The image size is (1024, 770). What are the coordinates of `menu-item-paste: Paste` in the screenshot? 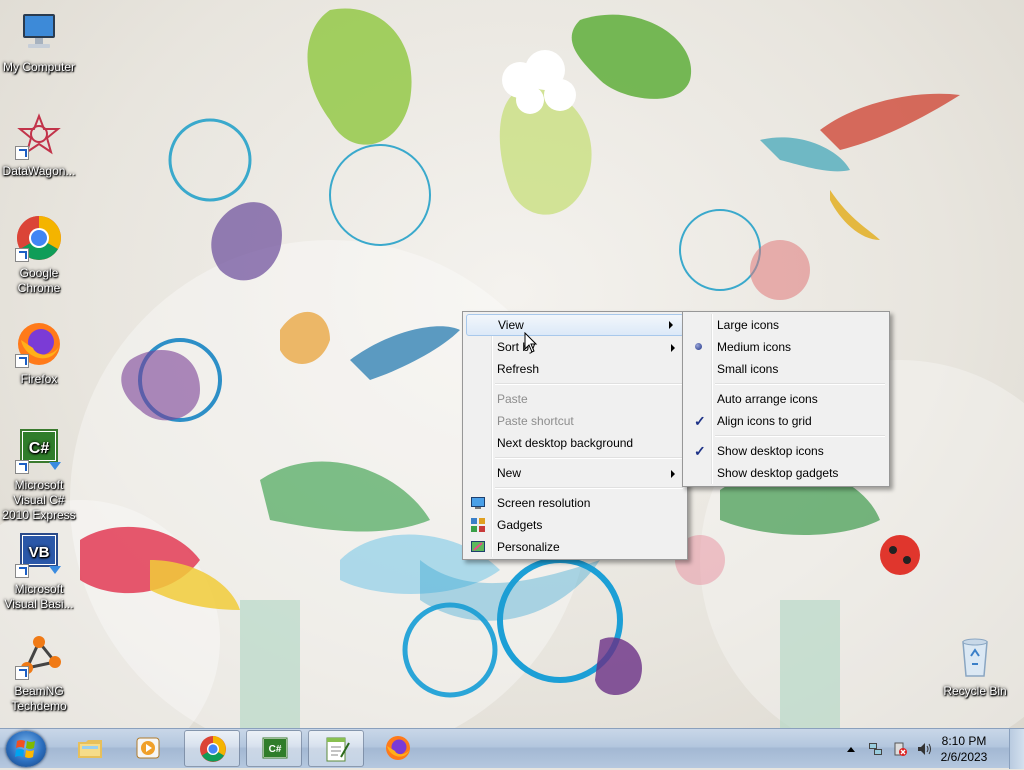 It's located at (575, 399).